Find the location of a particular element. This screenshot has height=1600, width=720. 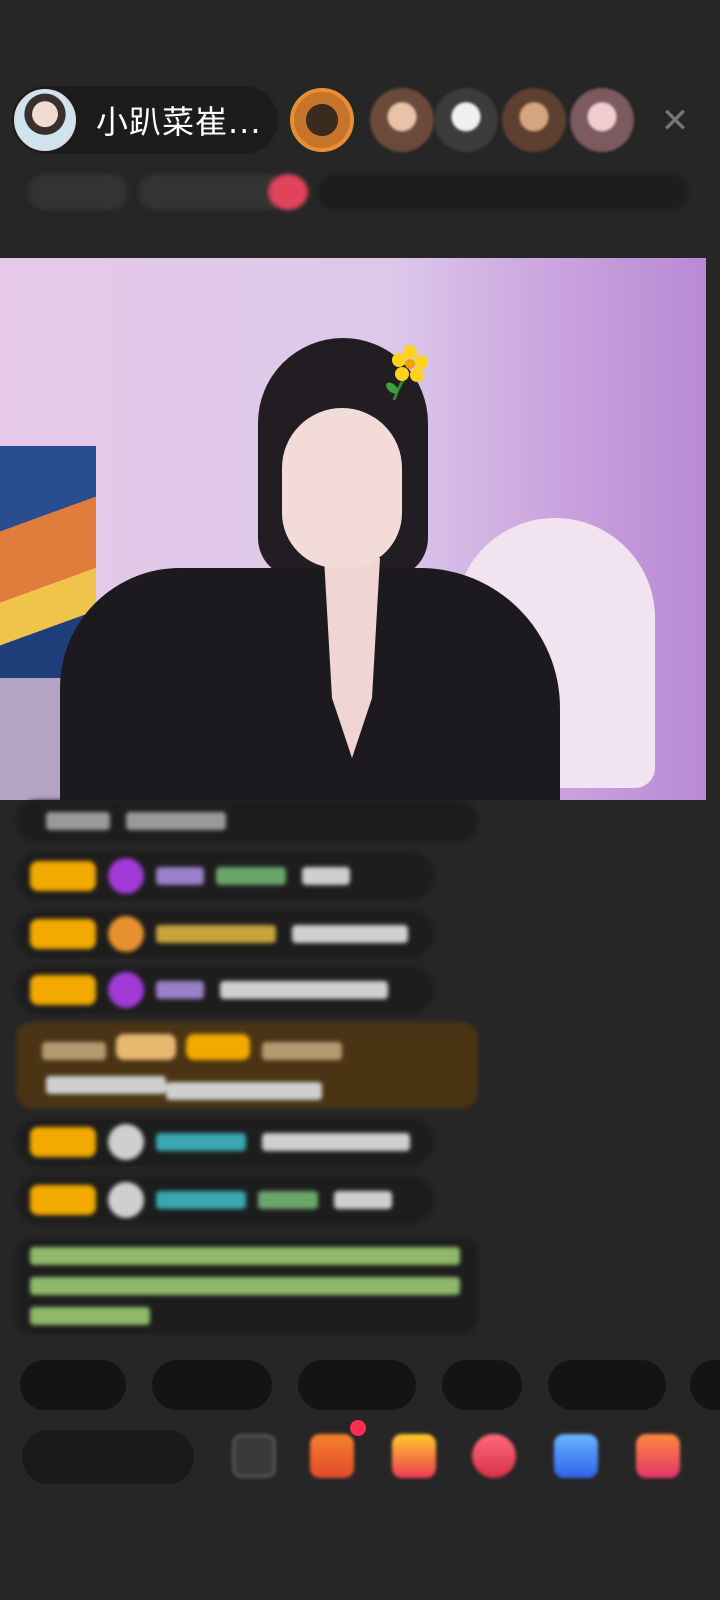

streamer-body is located at coordinates (310, 684).